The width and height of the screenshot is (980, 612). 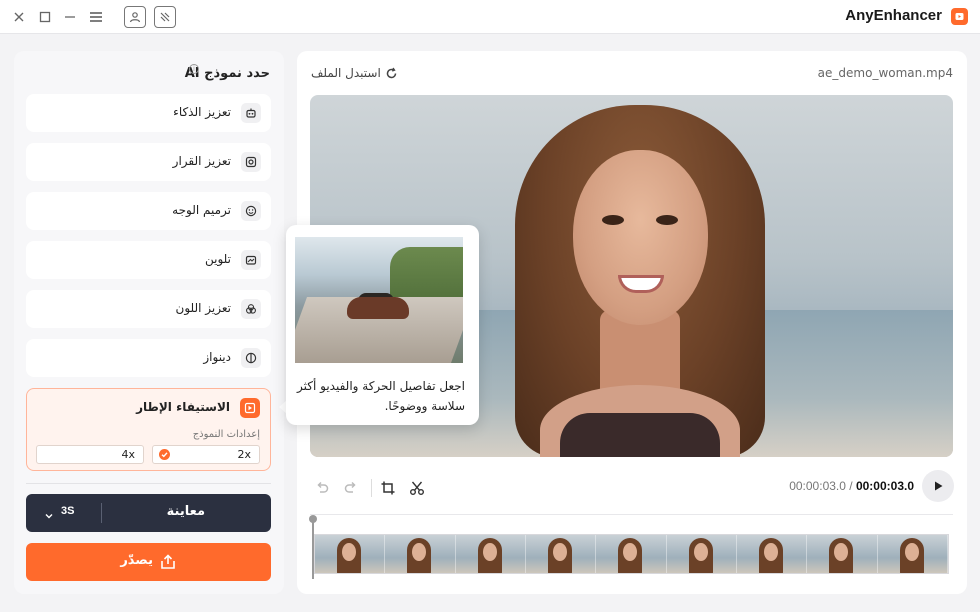 I want to click on resolution-icon, so click(x=251, y=162).